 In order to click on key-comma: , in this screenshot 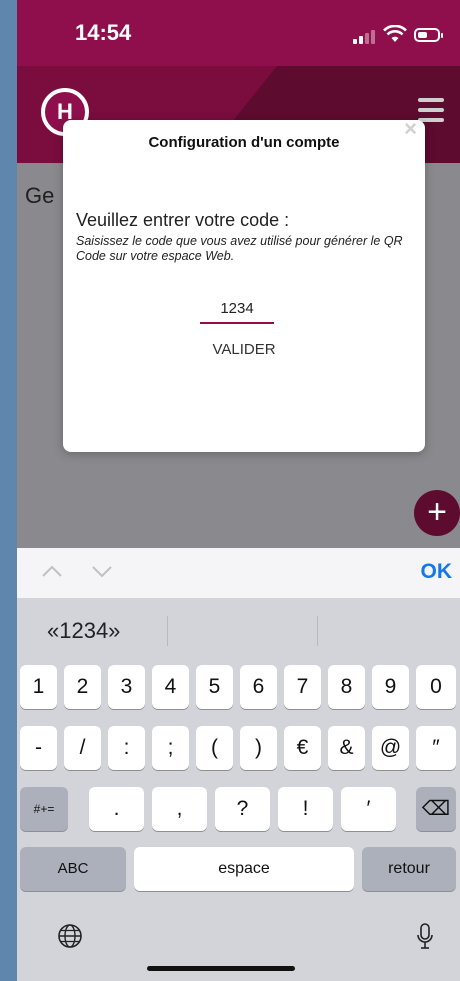, I will do `click(179, 809)`.